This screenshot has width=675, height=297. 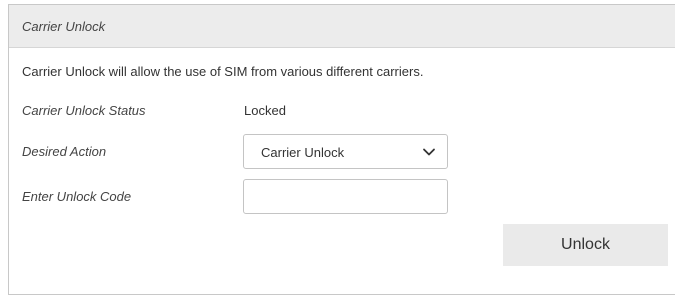 What do you see at coordinates (585, 245) in the screenshot?
I see `unlock-button: Unlock` at bounding box center [585, 245].